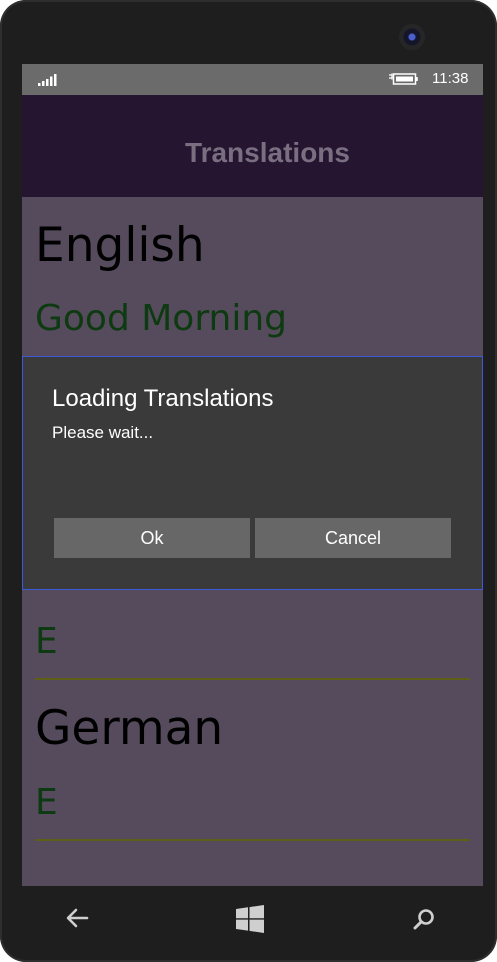 The image size is (497, 962). I want to click on translation-entry-2: E, so click(46, 802).